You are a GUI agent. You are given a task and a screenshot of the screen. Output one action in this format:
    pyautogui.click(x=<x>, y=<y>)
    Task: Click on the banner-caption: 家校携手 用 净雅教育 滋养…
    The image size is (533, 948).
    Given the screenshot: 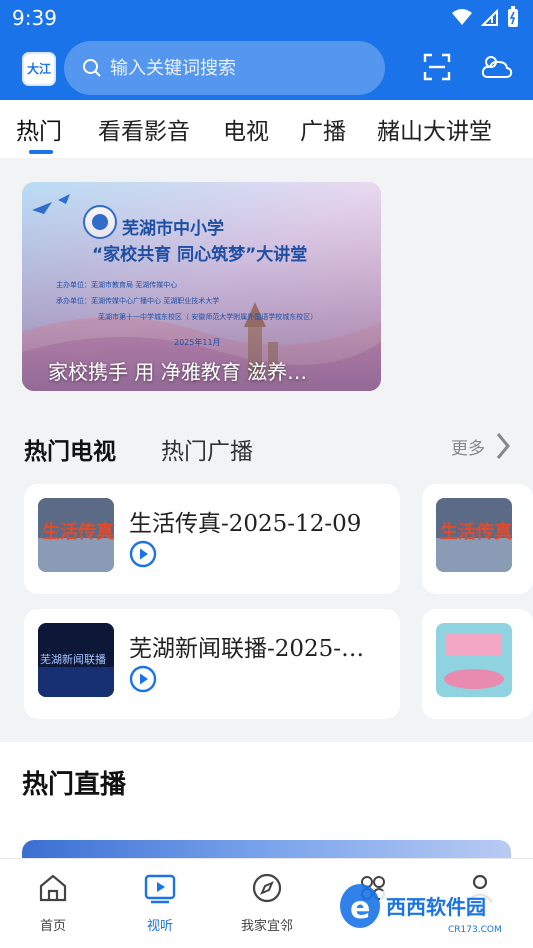 What is the action you would take?
    pyautogui.click(x=178, y=372)
    